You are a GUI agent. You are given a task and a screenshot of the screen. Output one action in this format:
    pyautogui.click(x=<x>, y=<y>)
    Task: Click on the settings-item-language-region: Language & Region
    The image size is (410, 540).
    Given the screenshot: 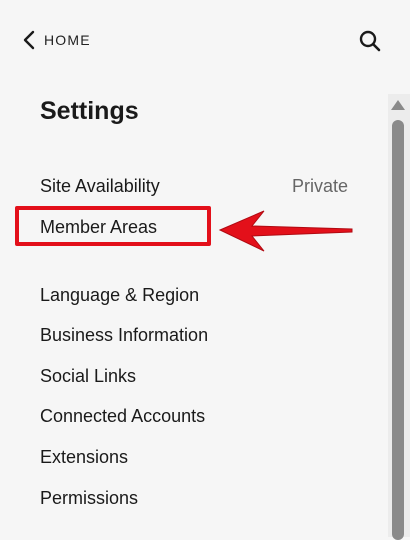 What is the action you would take?
    pyautogui.click(x=194, y=295)
    